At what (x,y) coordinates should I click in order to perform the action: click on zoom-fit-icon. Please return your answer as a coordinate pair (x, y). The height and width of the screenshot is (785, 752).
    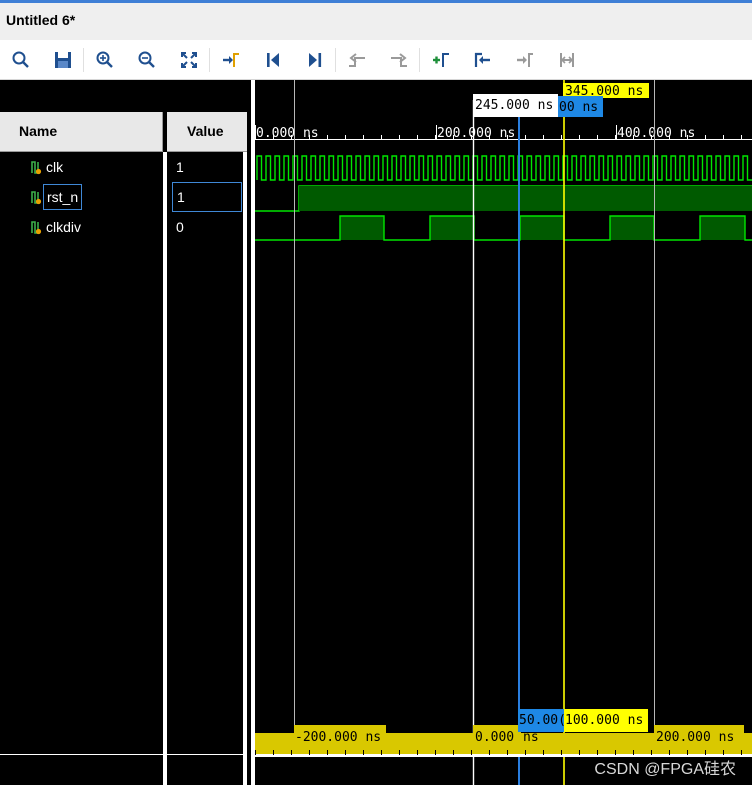
    Looking at the image, I should click on (189, 60).